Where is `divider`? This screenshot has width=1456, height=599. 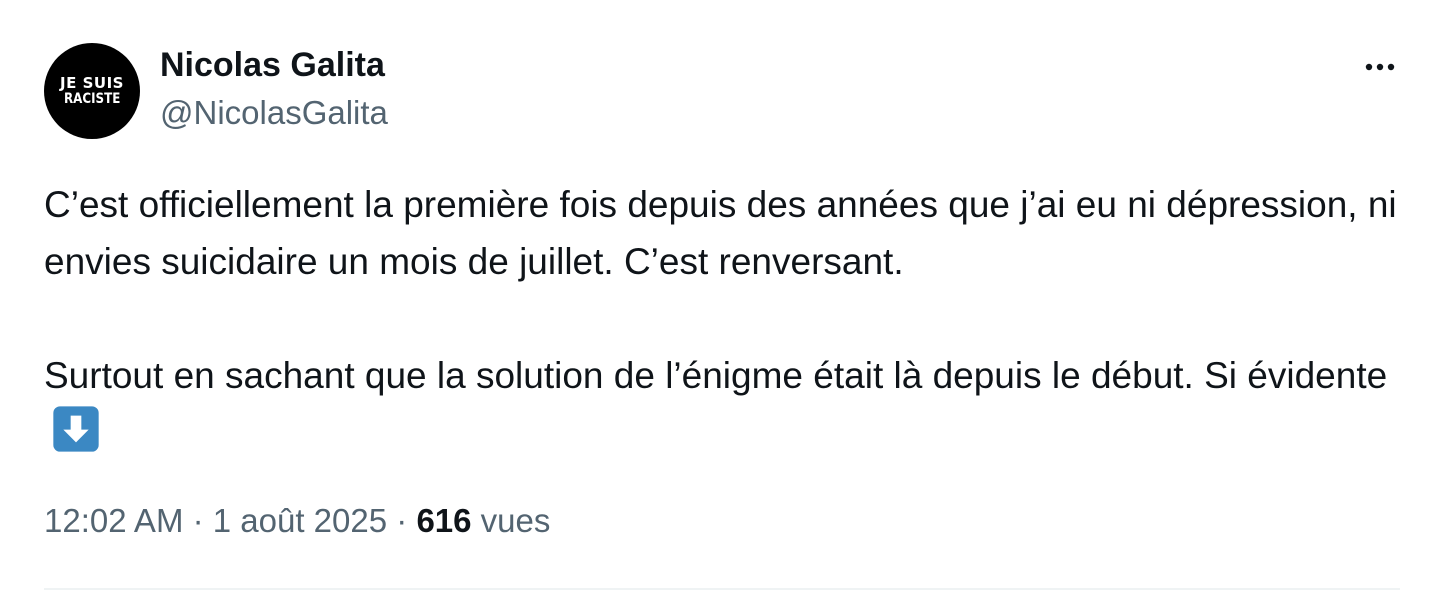 divider is located at coordinates (722, 589).